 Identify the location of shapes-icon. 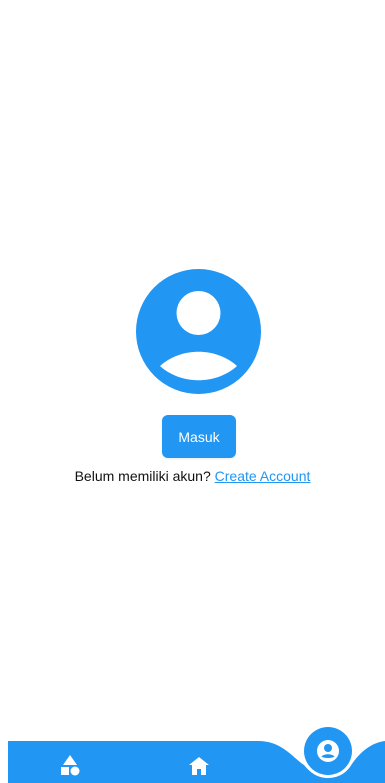
(70, 765).